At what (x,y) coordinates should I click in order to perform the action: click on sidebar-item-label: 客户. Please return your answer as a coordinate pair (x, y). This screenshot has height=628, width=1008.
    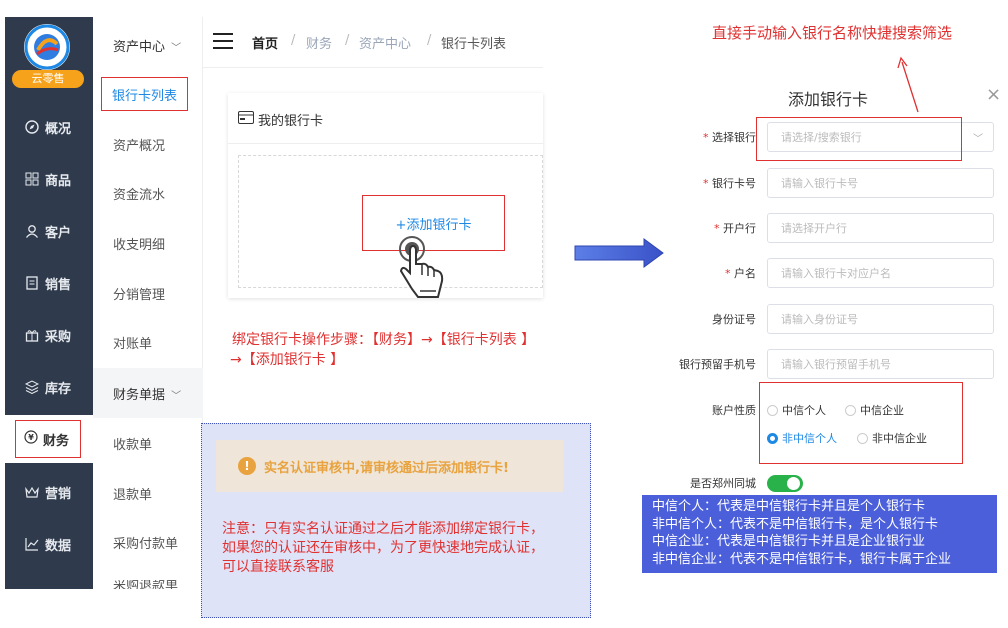
    Looking at the image, I should click on (58, 233).